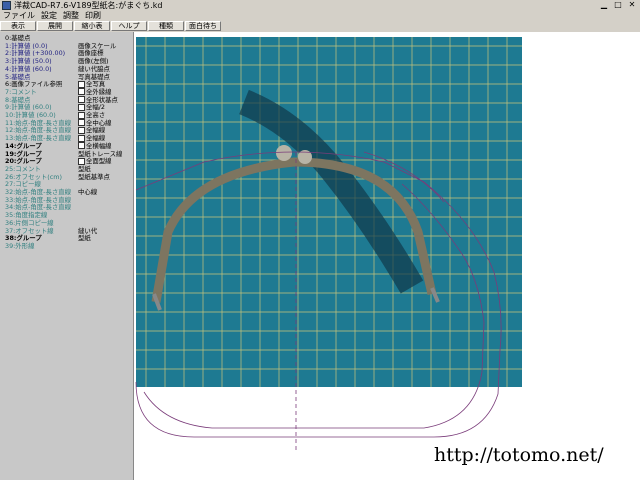 The height and width of the screenshot is (482, 640). Describe the element at coordinates (18, 26) in the screenshot. I see `toolbar-button-0: 表示` at that location.